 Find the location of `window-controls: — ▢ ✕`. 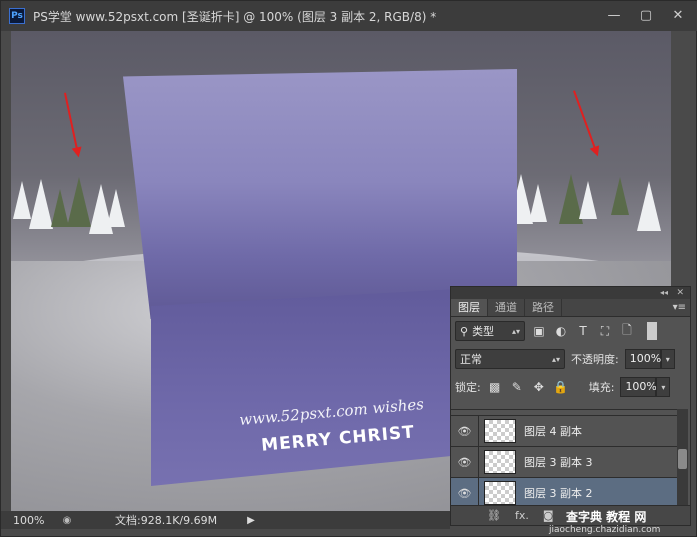

window-controls: — ▢ ✕ is located at coordinates (646, 15).